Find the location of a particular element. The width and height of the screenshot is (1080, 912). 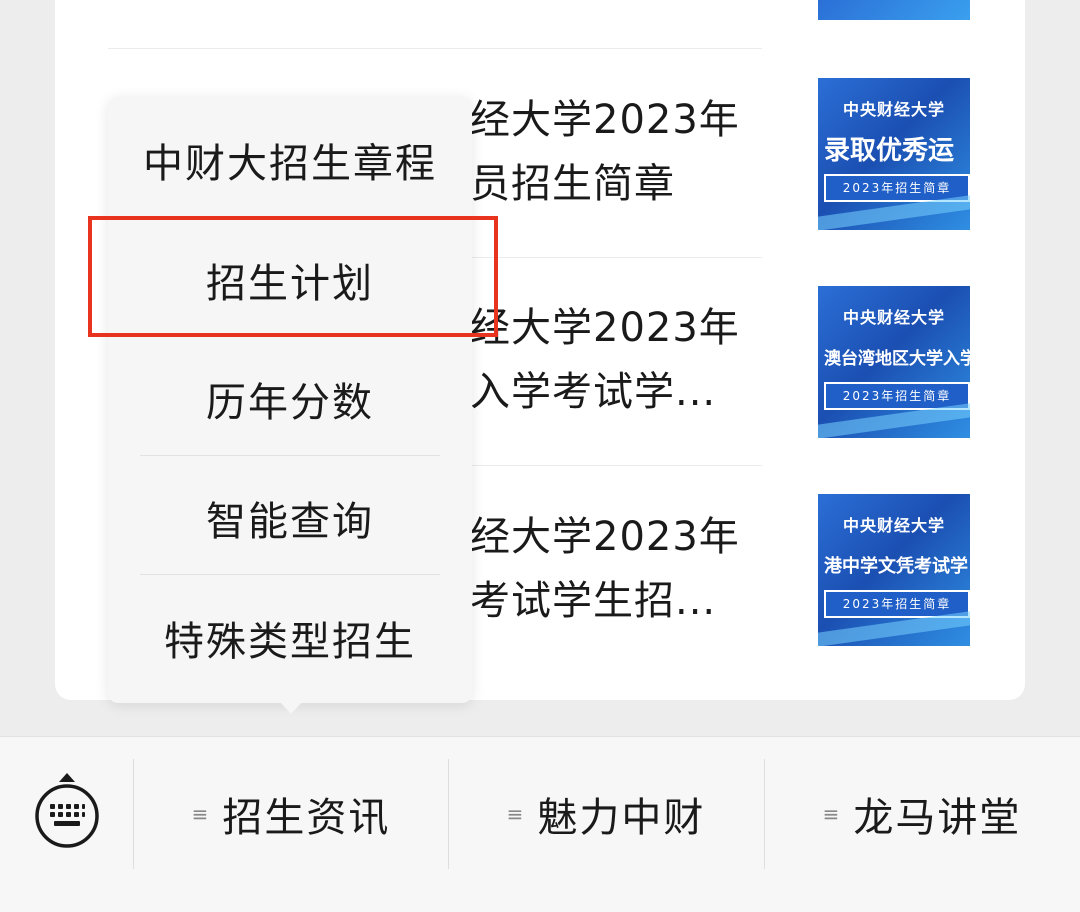

keyboard-icon is located at coordinates (67, 816).